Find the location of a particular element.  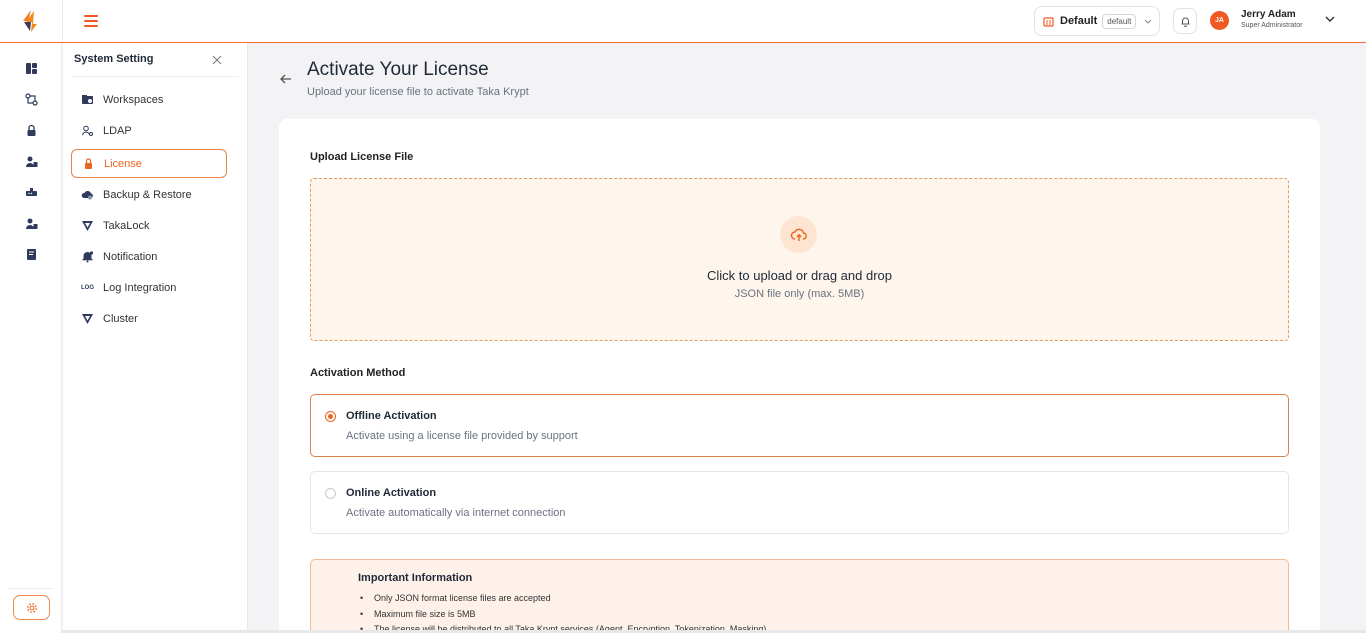

nav-item-cluster: Cluster is located at coordinates (149, 318).